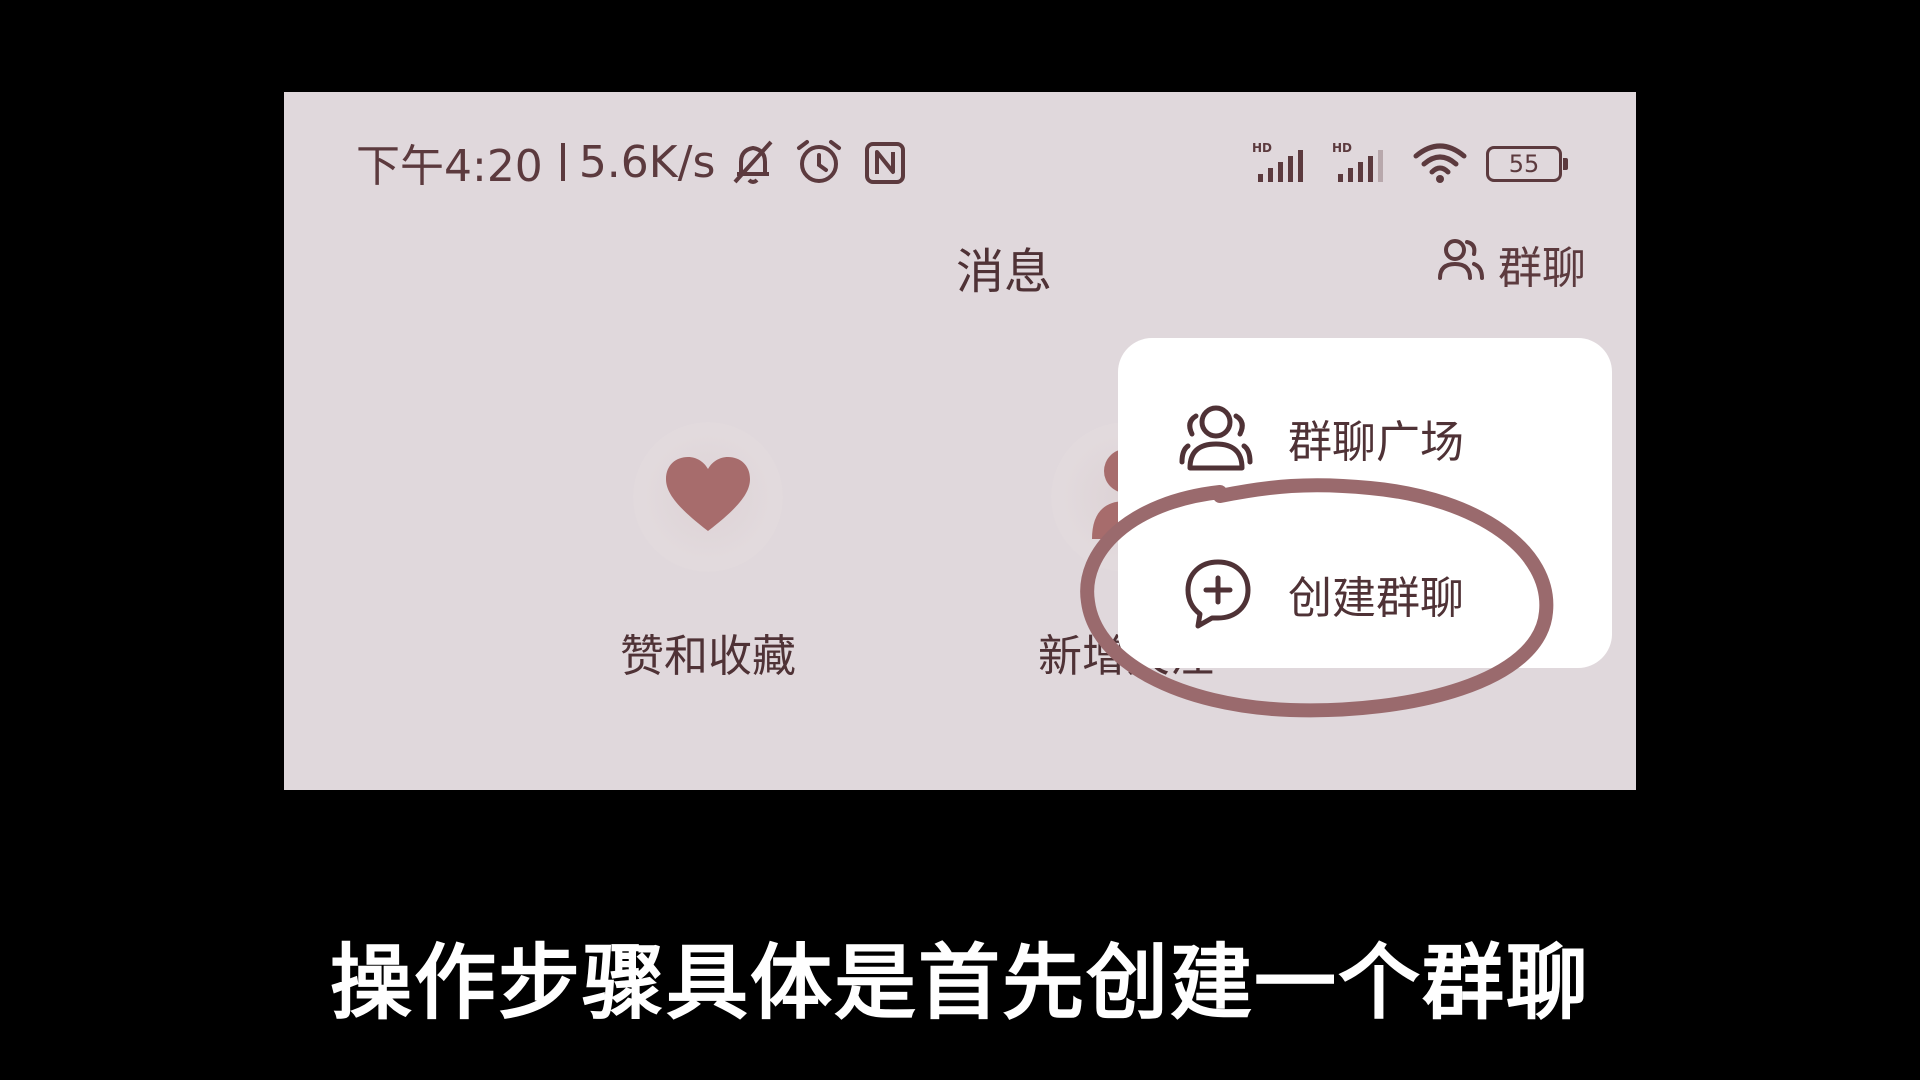 The height and width of the screenshot is (1080, 1920). What do you see at coordinates (1440, 164) in the screenshot?
I see `wifi-icon` at bounding box center [1440, 164].